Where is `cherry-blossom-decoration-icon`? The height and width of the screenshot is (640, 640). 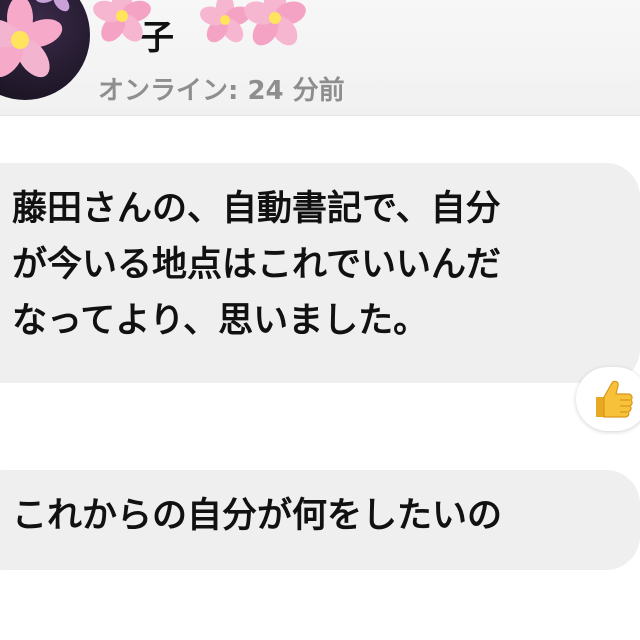 cherry-blossom-decoration-icon is located at coordinates (199, 23).